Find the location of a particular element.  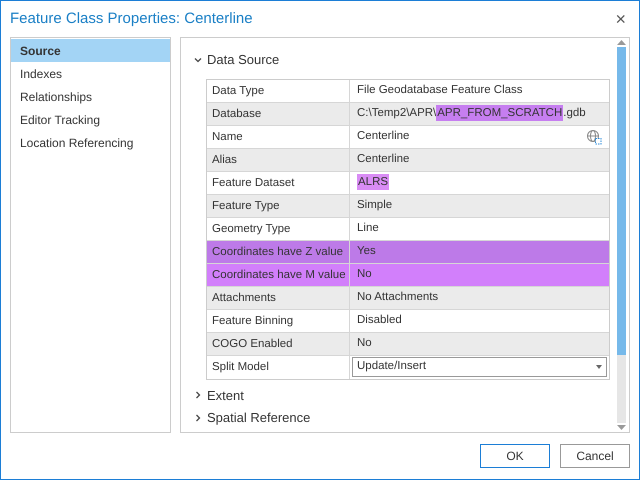

property-label: Alias is located at coordinates (278, 159).